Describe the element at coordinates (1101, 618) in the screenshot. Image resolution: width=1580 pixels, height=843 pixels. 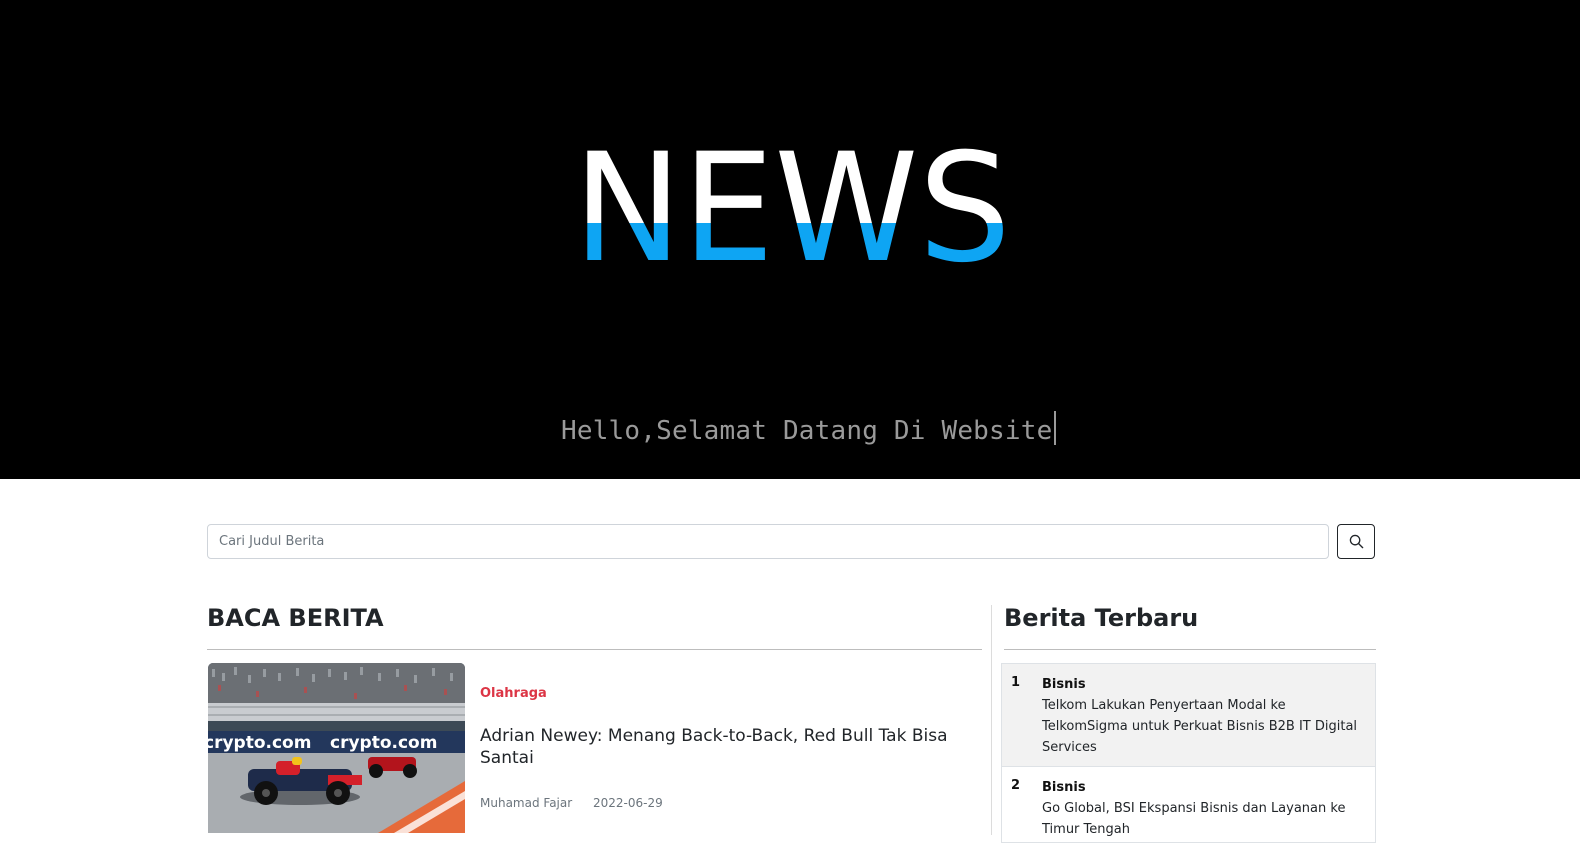
I see `sidebar-heading: Berita Terbaru` at that location.